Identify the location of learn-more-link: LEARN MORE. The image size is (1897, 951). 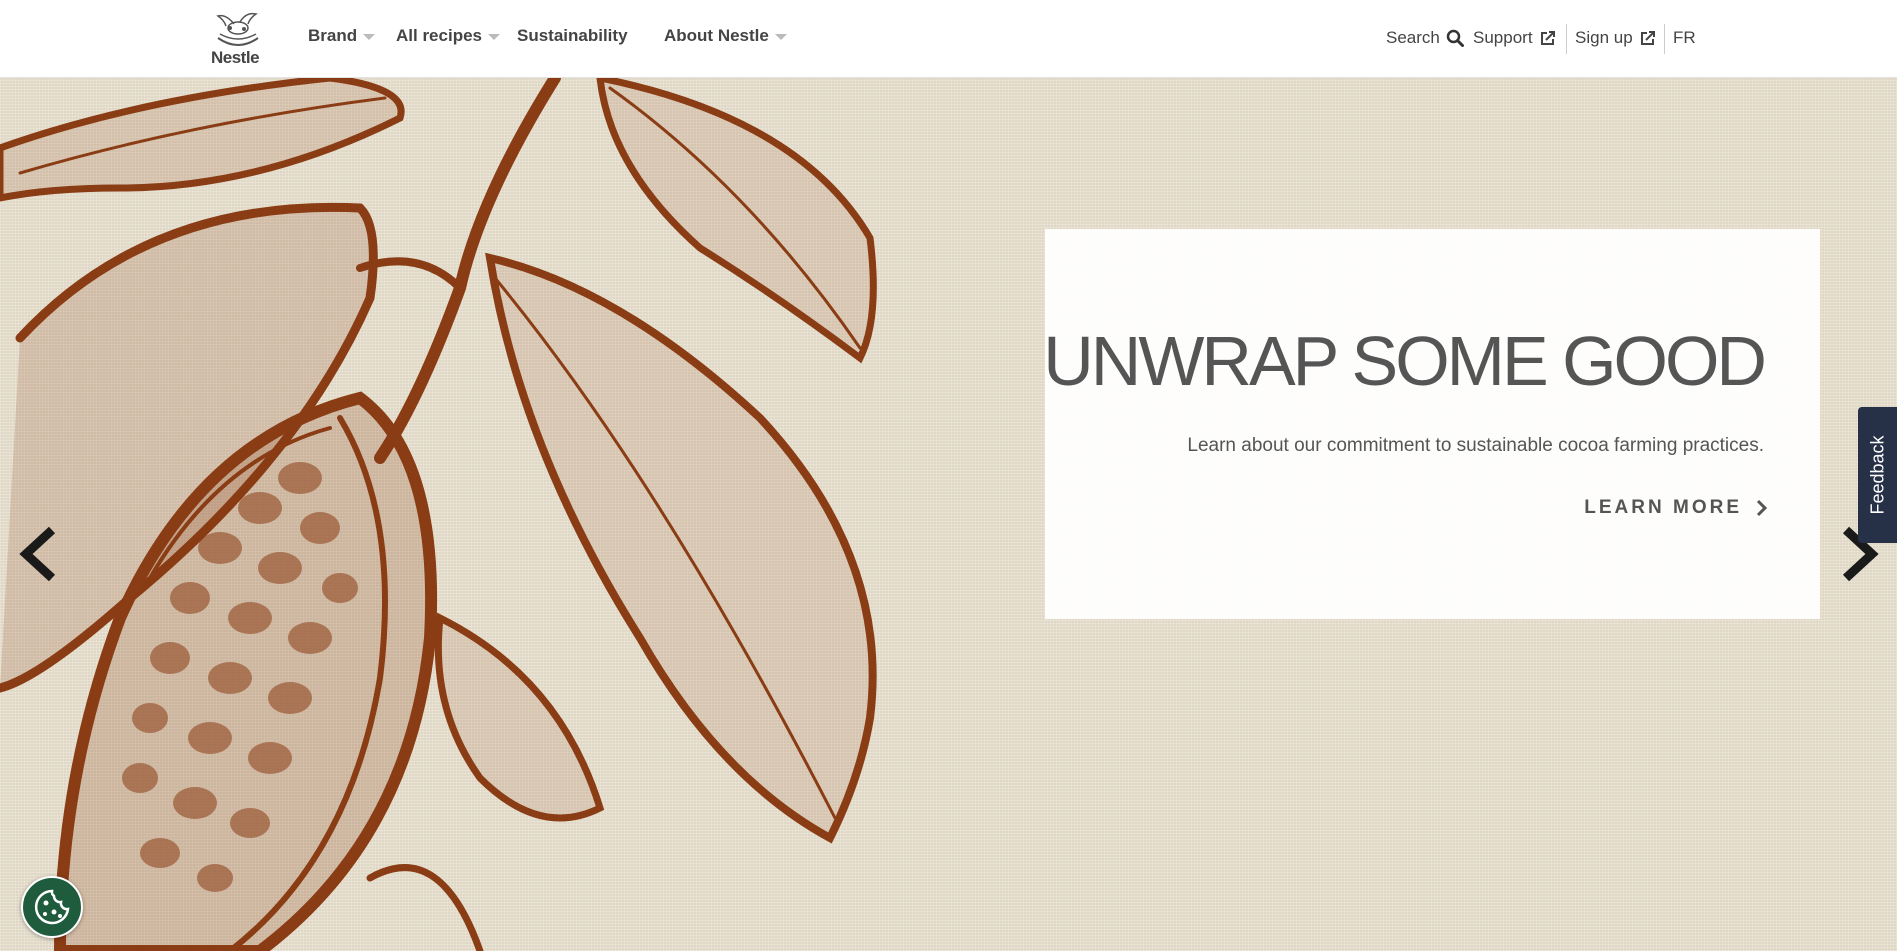
(1676, 508).